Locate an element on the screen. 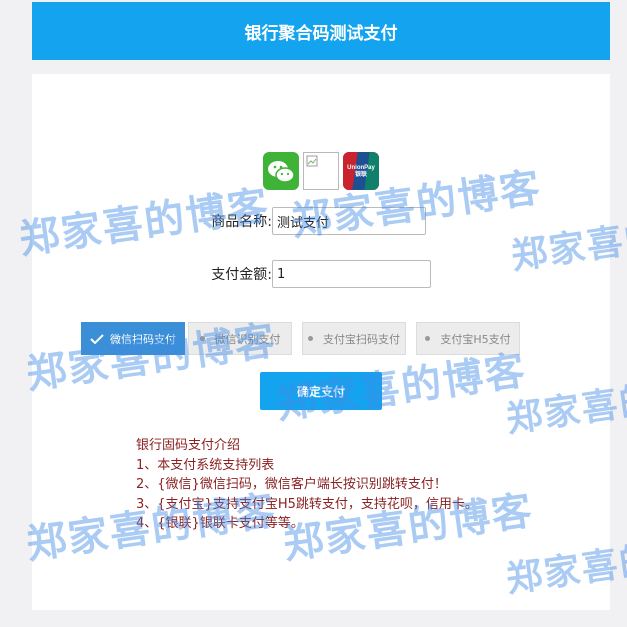 Image resolution: width=627 pixels, height=627 pixels. pay-option-label: 微信识别支付 is located at coordinates (247, 339).